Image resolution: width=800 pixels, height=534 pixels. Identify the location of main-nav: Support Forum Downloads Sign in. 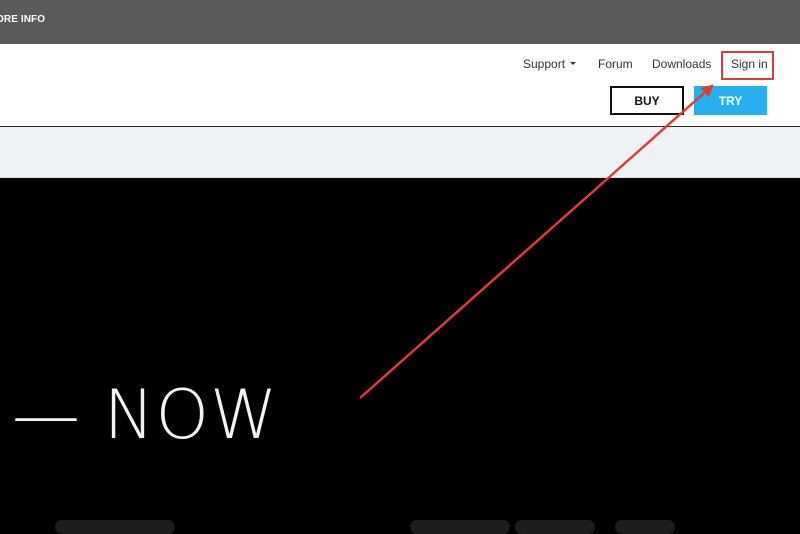
(400, 66).